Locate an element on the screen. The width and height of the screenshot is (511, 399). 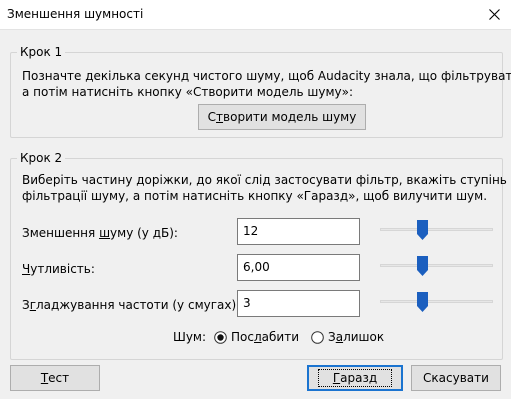
title-bar: Зменшення шумності is located at coordinates (255, 15).